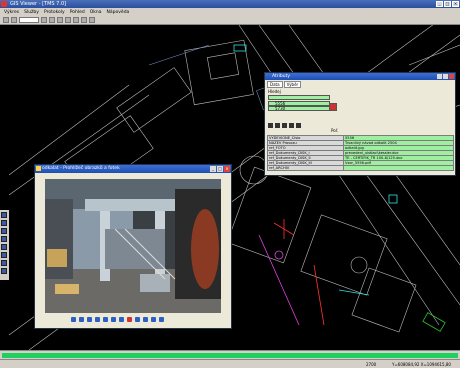  I want to click on identify-tool-icon, so click(4, 263).